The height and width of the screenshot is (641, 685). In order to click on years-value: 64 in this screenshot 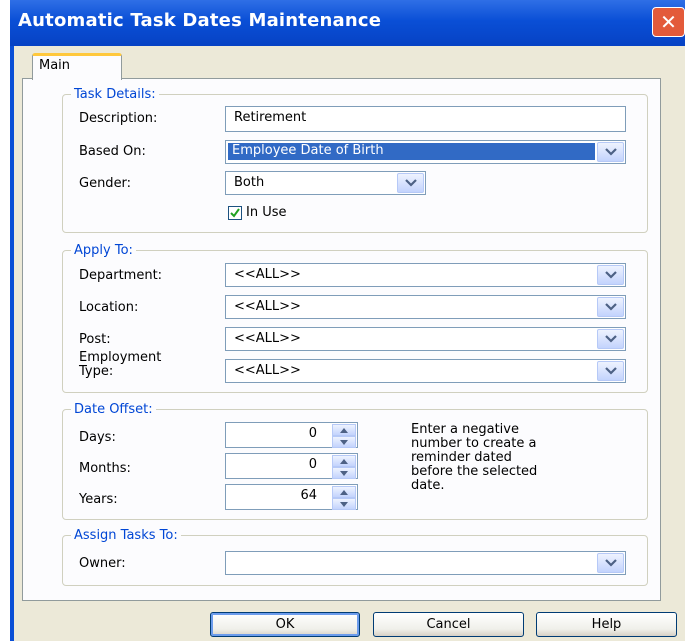, I will do `click(308, 495)`.